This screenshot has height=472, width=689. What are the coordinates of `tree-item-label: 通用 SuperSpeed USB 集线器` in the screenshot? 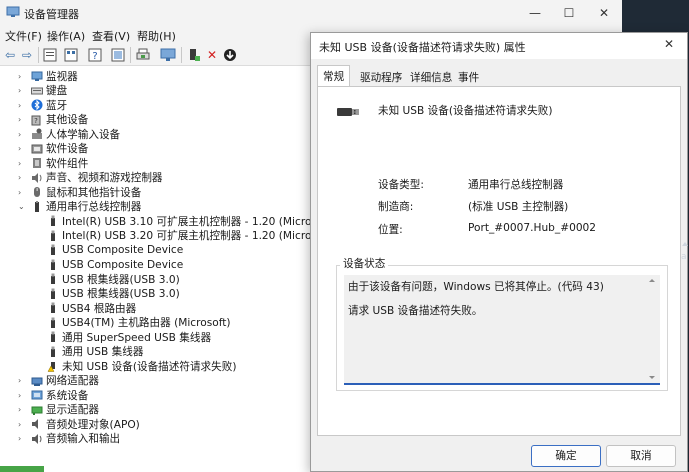 It's located at (137, 337).